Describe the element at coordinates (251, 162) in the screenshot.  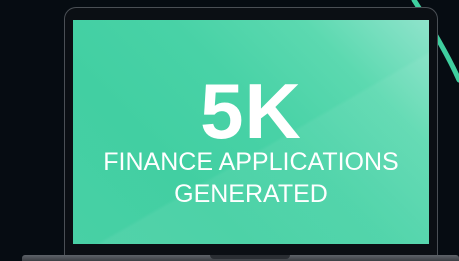
I see `stat-caption-line-1: FINANCE APPLICATIONS` at that location.